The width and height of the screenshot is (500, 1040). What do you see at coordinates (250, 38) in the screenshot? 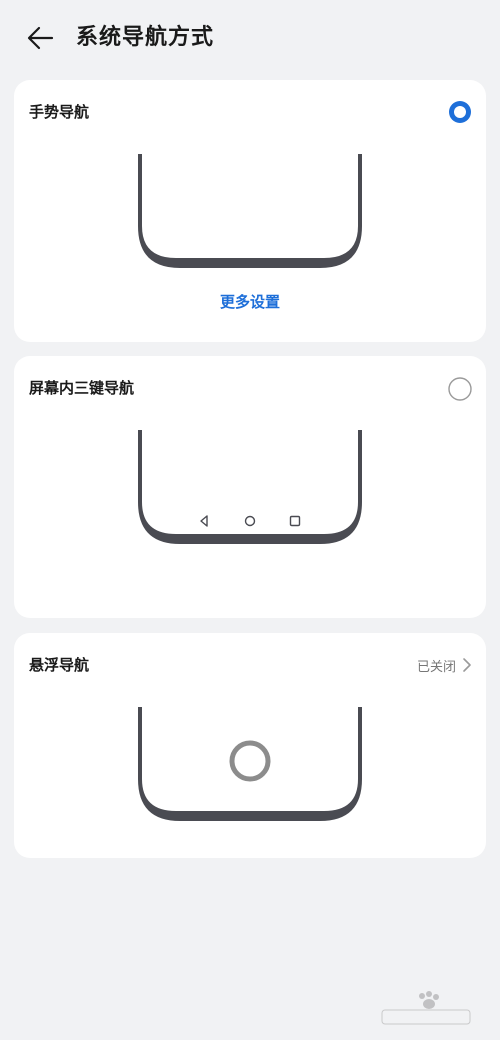
I see `header: 系统导航方式` at bounding box center [250, 38].